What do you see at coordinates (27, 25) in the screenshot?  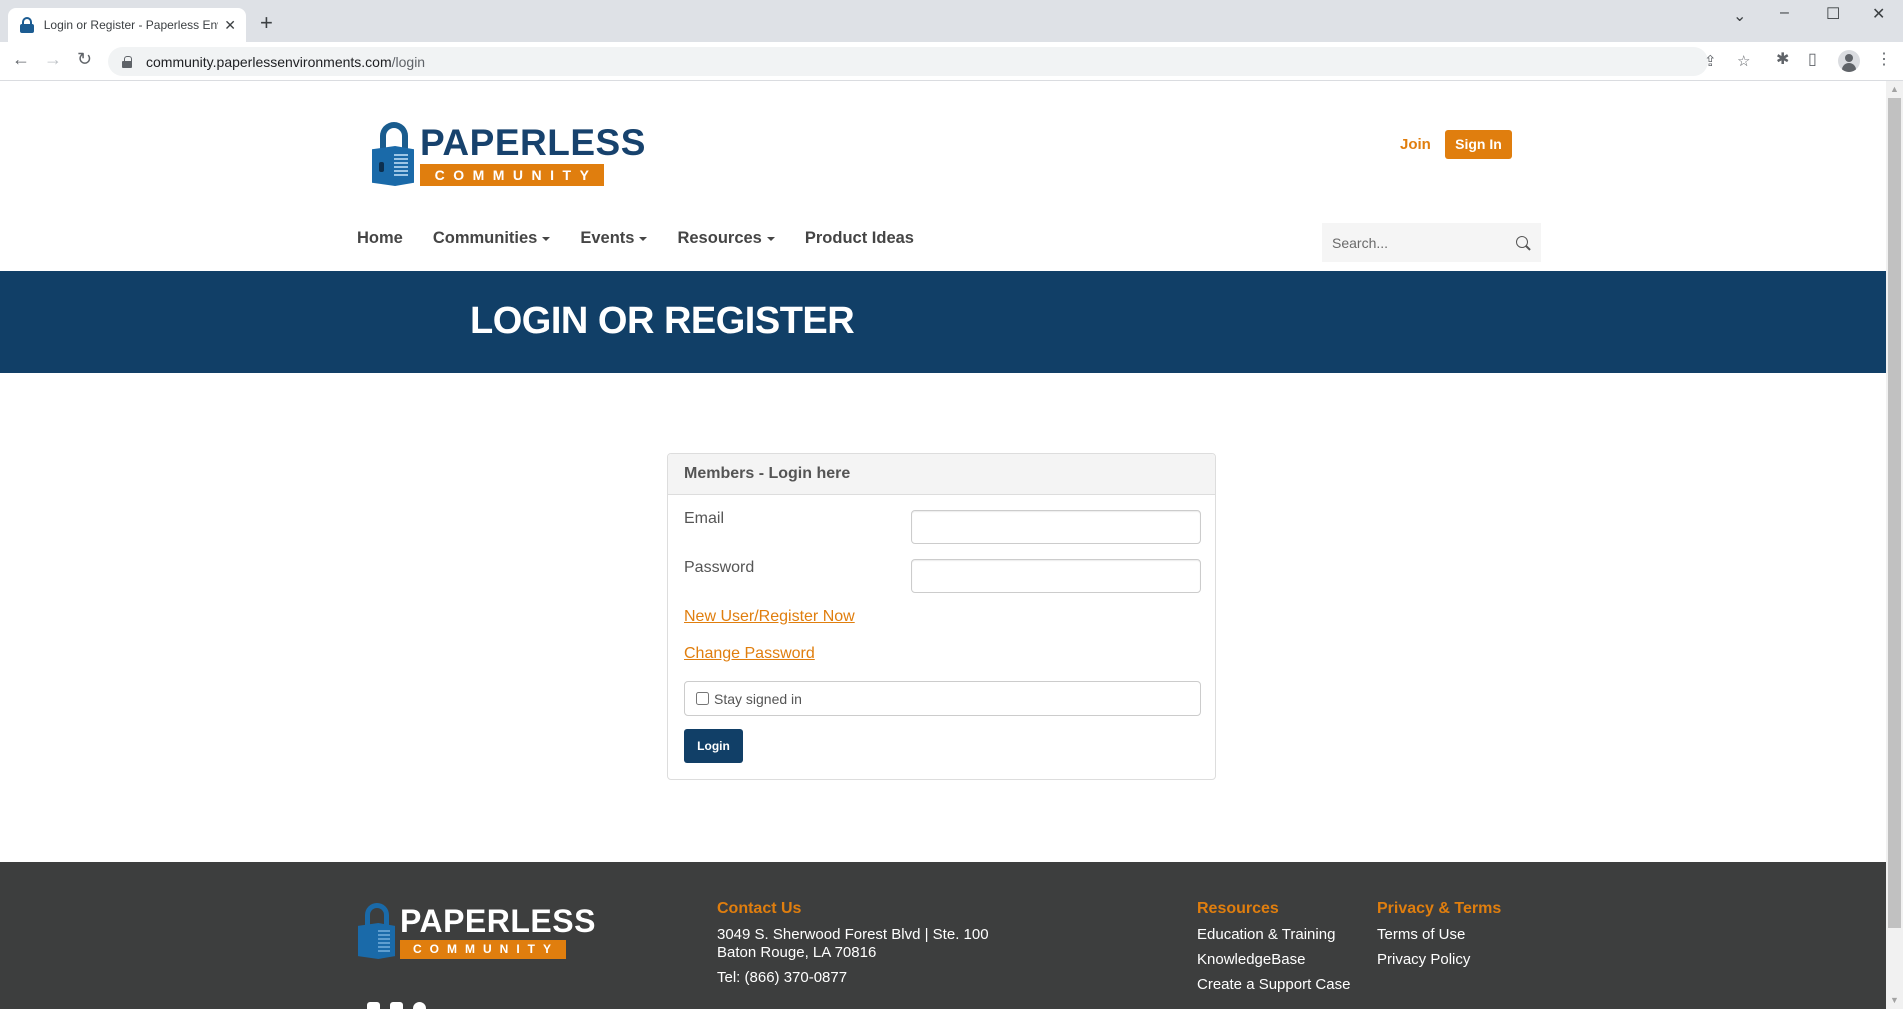 I see `lock-favicon-icon` at bounding box center [27, 25].